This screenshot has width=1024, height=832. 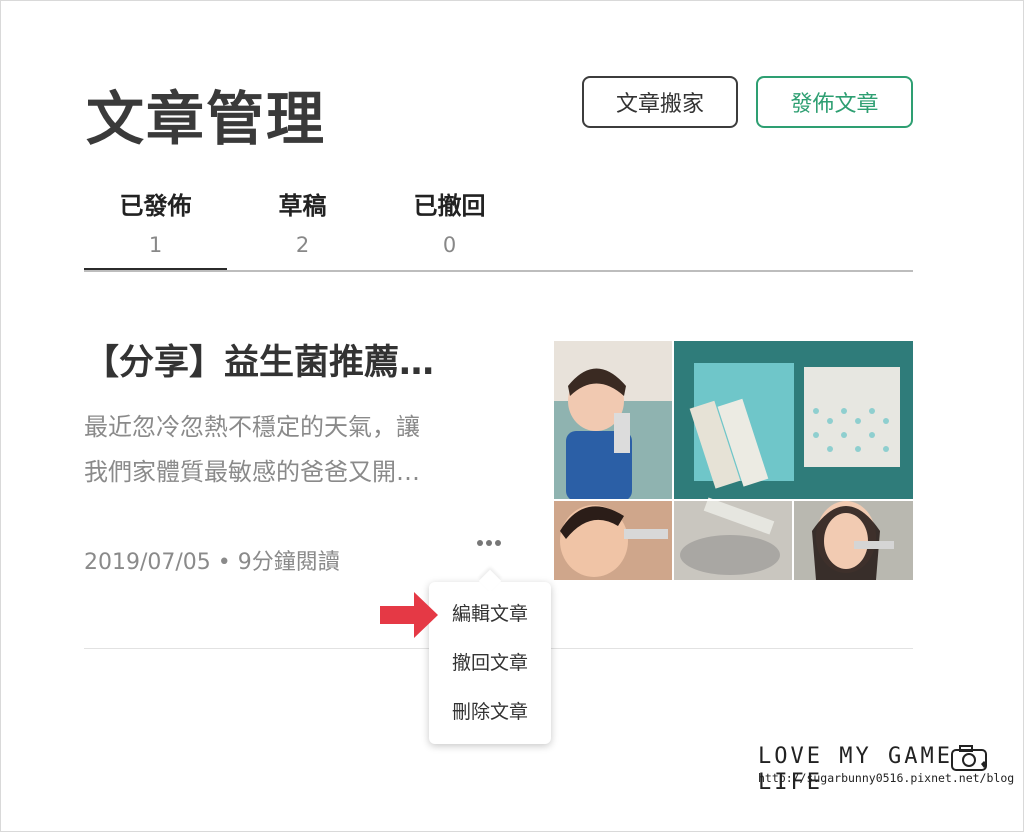 I want to click on tab-label: 草稿, so click(x=302, y=206).